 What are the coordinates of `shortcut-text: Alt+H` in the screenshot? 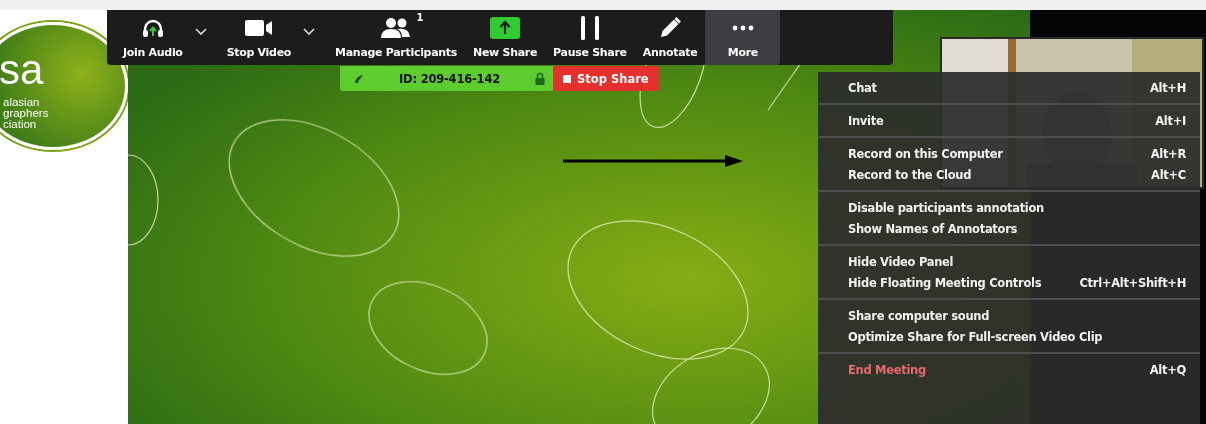 It's located at (1167, 87).